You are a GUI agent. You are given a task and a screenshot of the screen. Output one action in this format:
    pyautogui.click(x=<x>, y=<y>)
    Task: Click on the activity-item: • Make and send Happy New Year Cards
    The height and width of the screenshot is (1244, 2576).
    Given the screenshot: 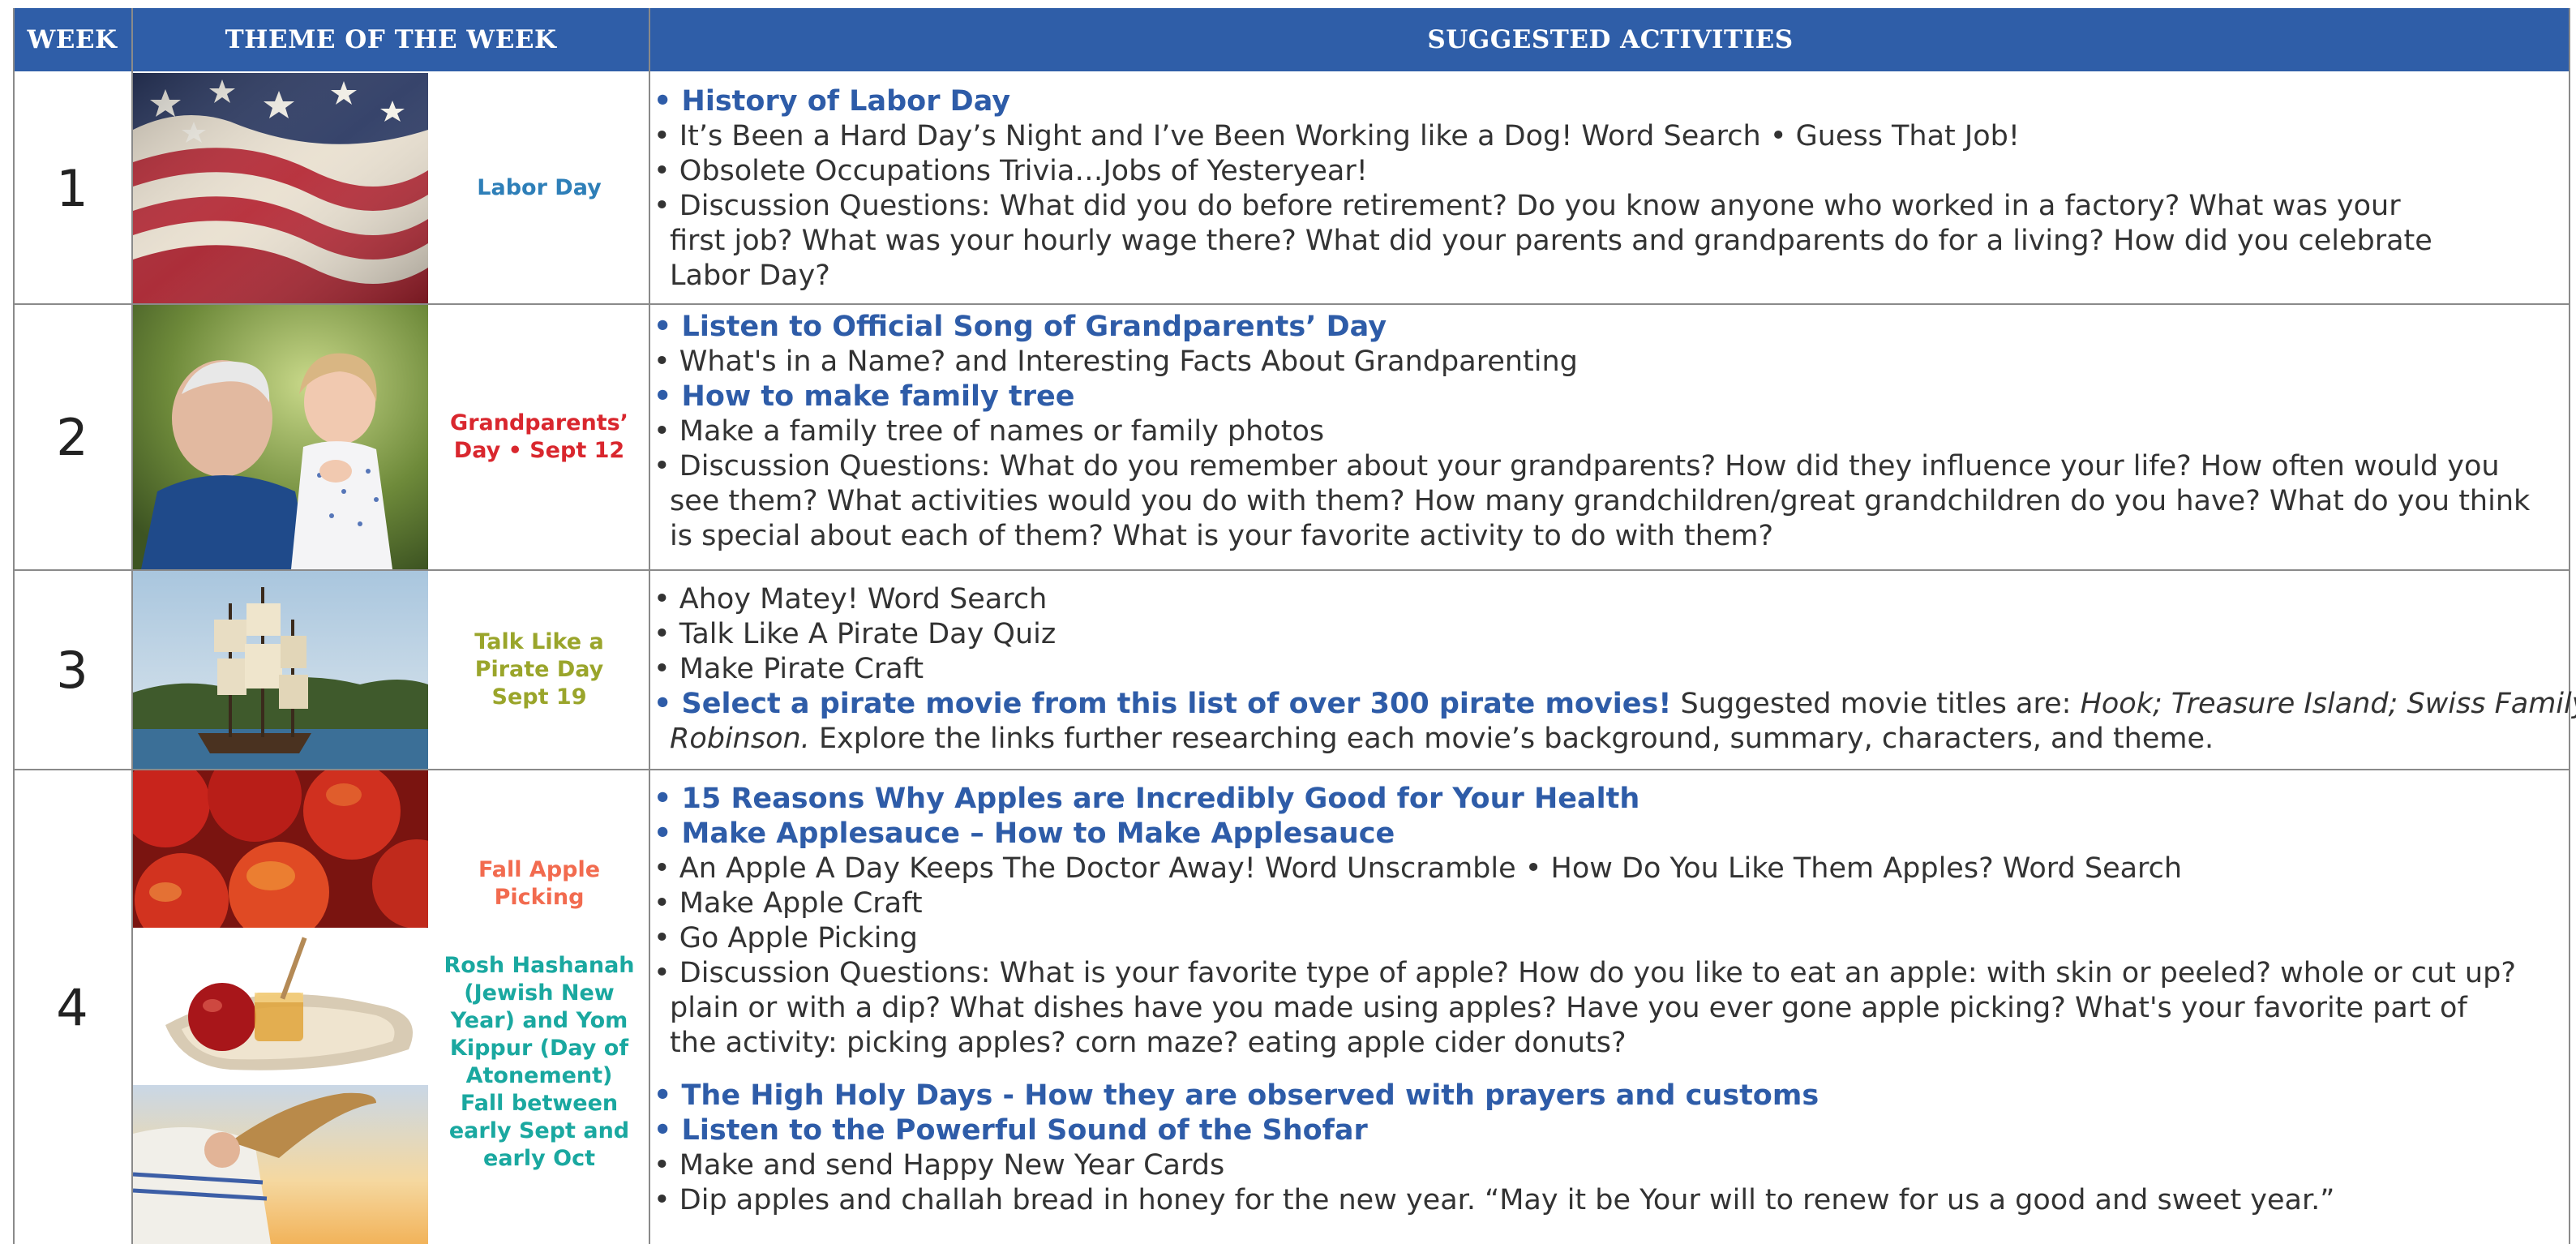 What is the action you would take?
    pyautogui.click(x=939, y=1165)
    